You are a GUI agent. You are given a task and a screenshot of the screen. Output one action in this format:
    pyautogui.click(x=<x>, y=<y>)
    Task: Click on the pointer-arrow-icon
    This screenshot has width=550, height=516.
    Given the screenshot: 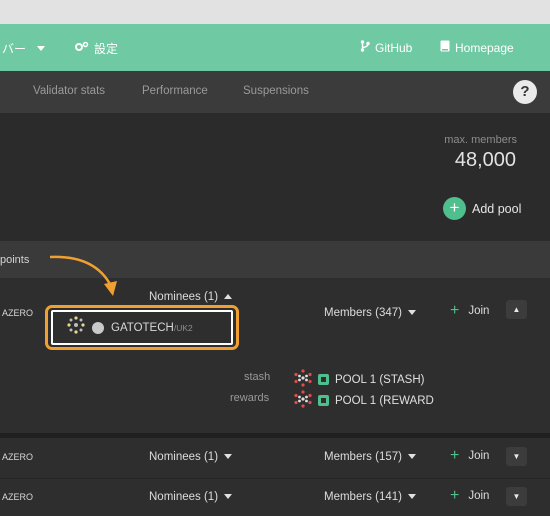 What is the action you would take?
    pyautogui.click(x=83, y=275)
    